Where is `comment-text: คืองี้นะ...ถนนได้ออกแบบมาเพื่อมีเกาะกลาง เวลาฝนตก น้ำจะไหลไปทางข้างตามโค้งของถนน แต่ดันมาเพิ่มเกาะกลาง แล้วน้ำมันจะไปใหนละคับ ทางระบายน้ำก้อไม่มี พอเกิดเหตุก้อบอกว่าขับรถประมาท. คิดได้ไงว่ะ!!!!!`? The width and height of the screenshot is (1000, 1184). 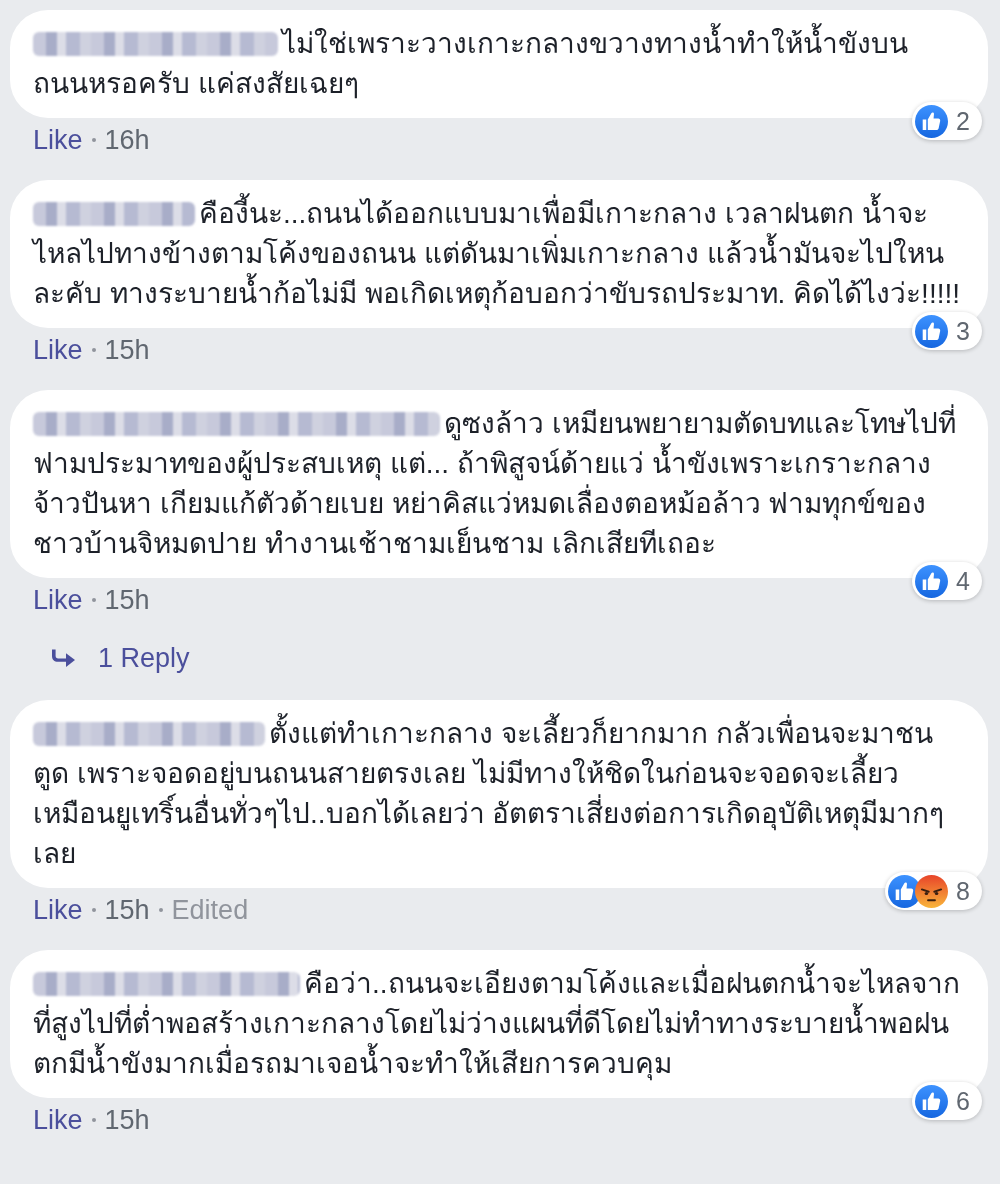 comment-text: คืองี้นะ...ถนนได้ออกแบบมาเพื่อมีเกาะกลาง เวลาฝนตก น้ำจะไหลไปทางข้างตามโค้งของถนน แต่ดันมาเพิ่มเกาะกลาง แล้วน้ำมันจะไปใหนละคับ ทางระบายน้ำก้อไม่มี พอเกิดเหตุก้อบอกว่าขับรถประมาท. คิดได้ไงว่ะ!!!!! is located at coordinates (496, 252).